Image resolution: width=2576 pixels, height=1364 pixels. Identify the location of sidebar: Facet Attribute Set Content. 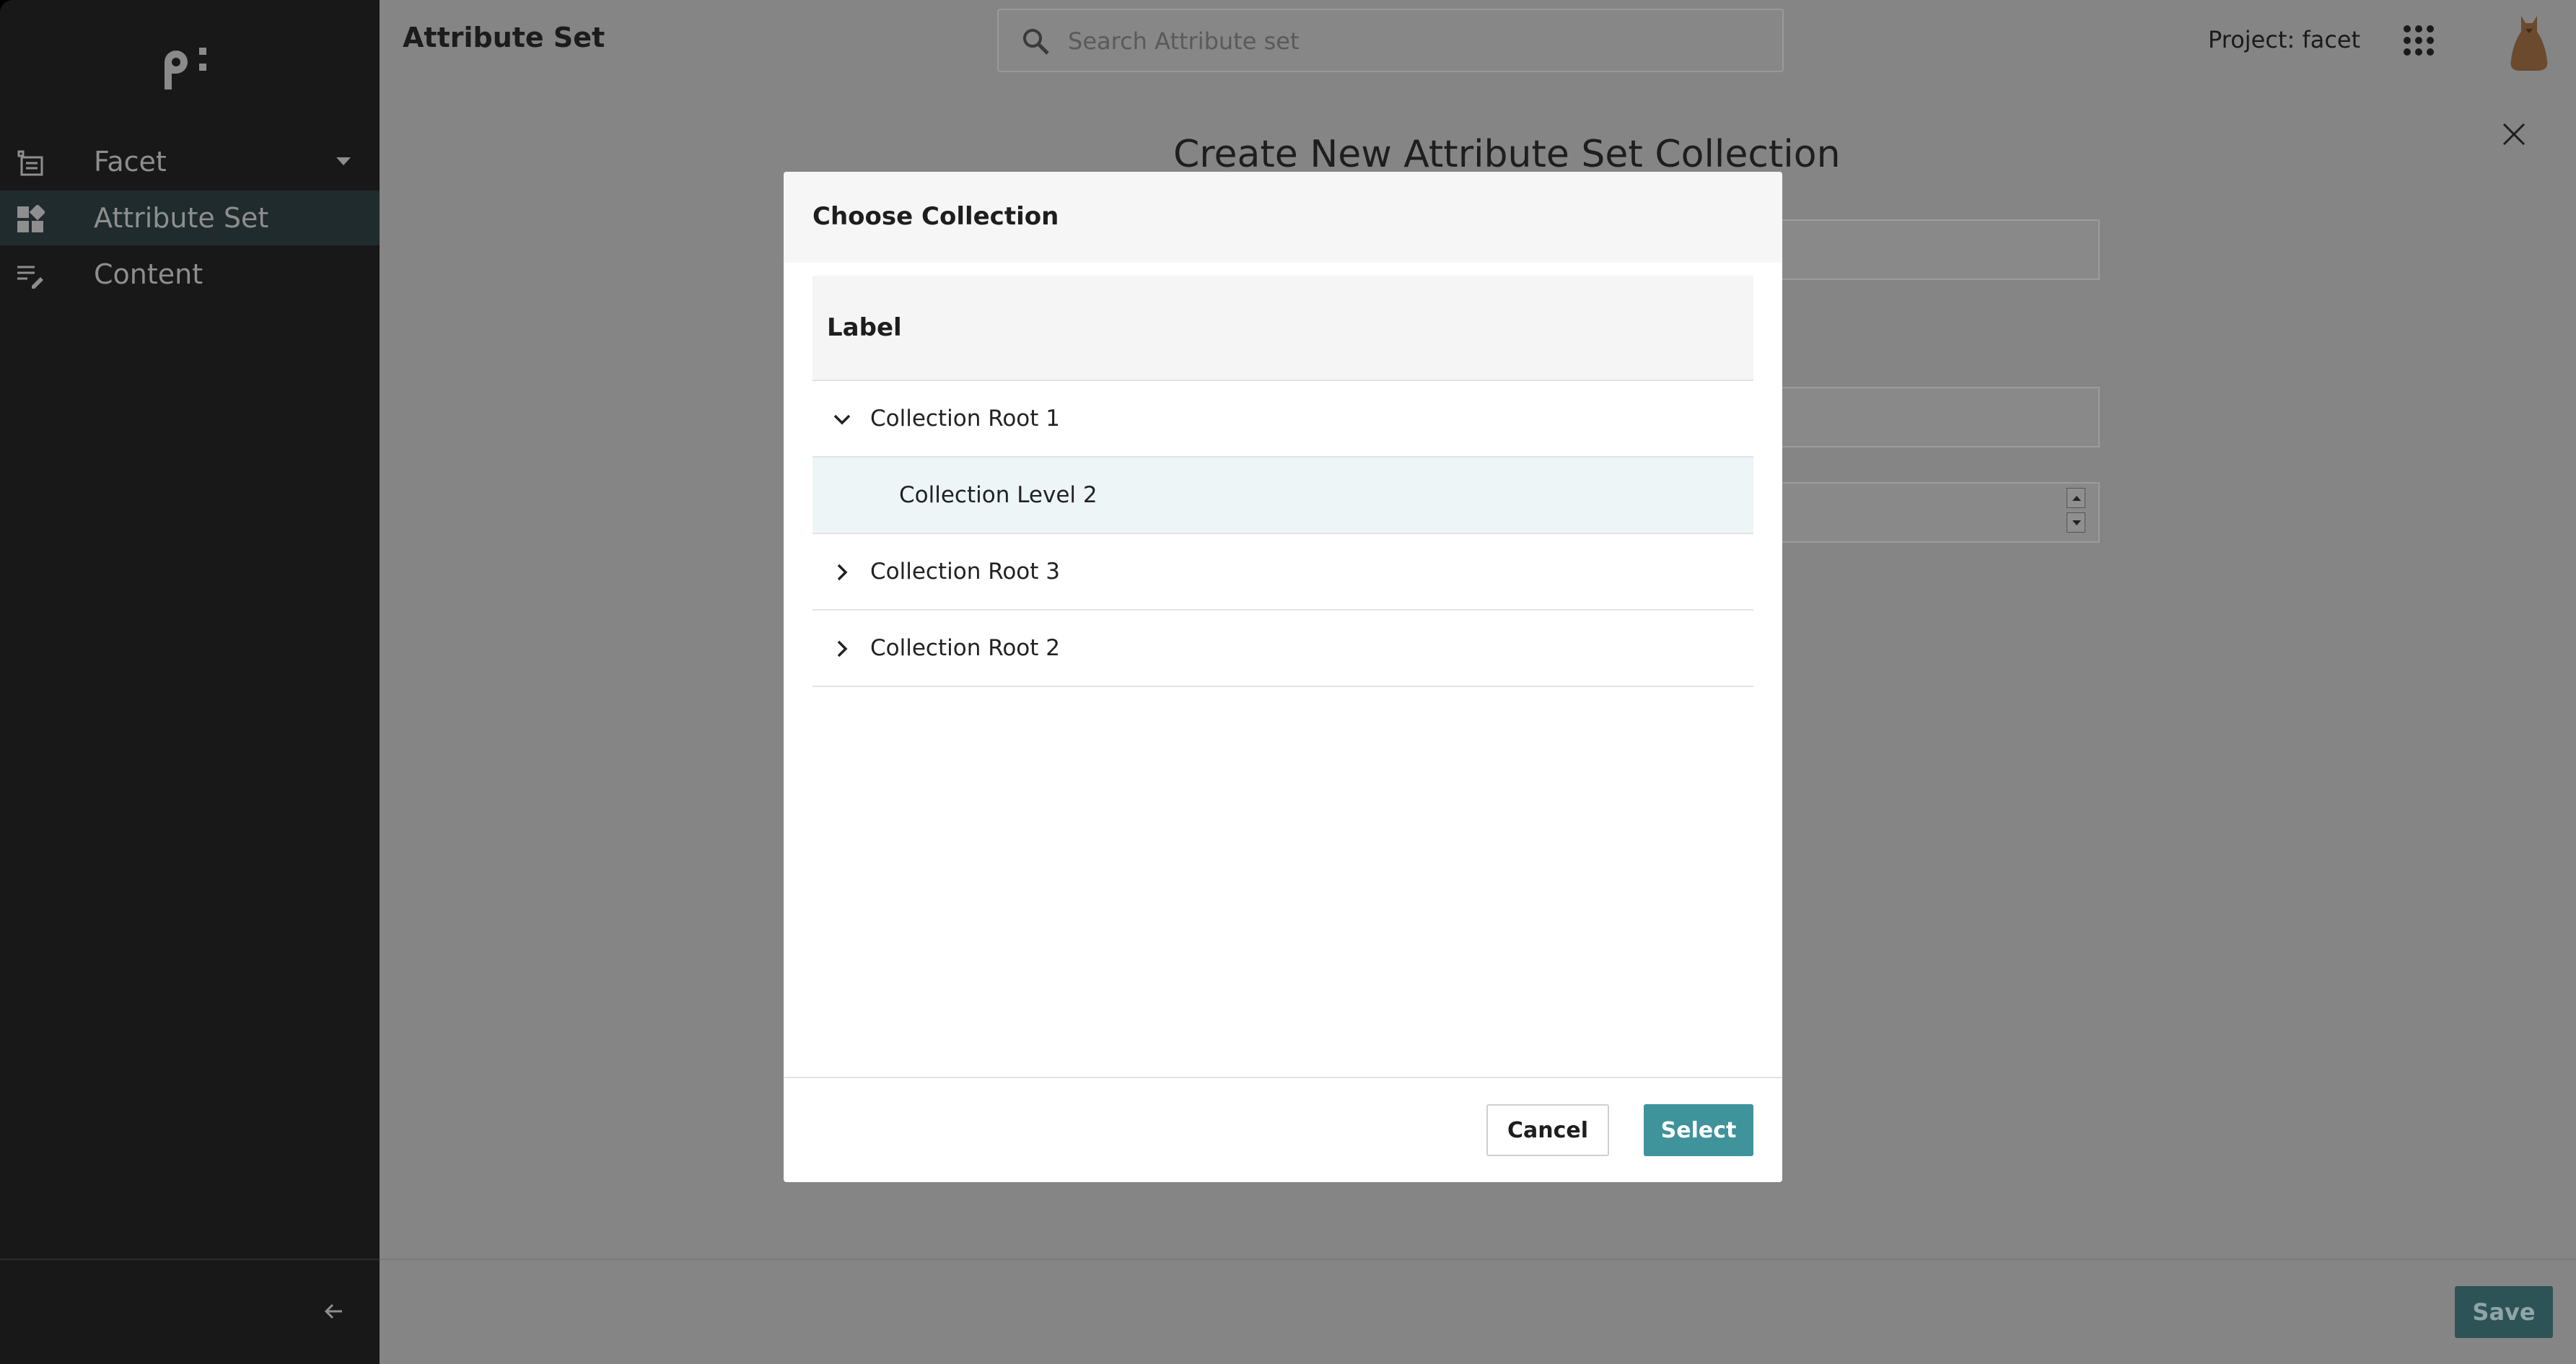
(190, 682).